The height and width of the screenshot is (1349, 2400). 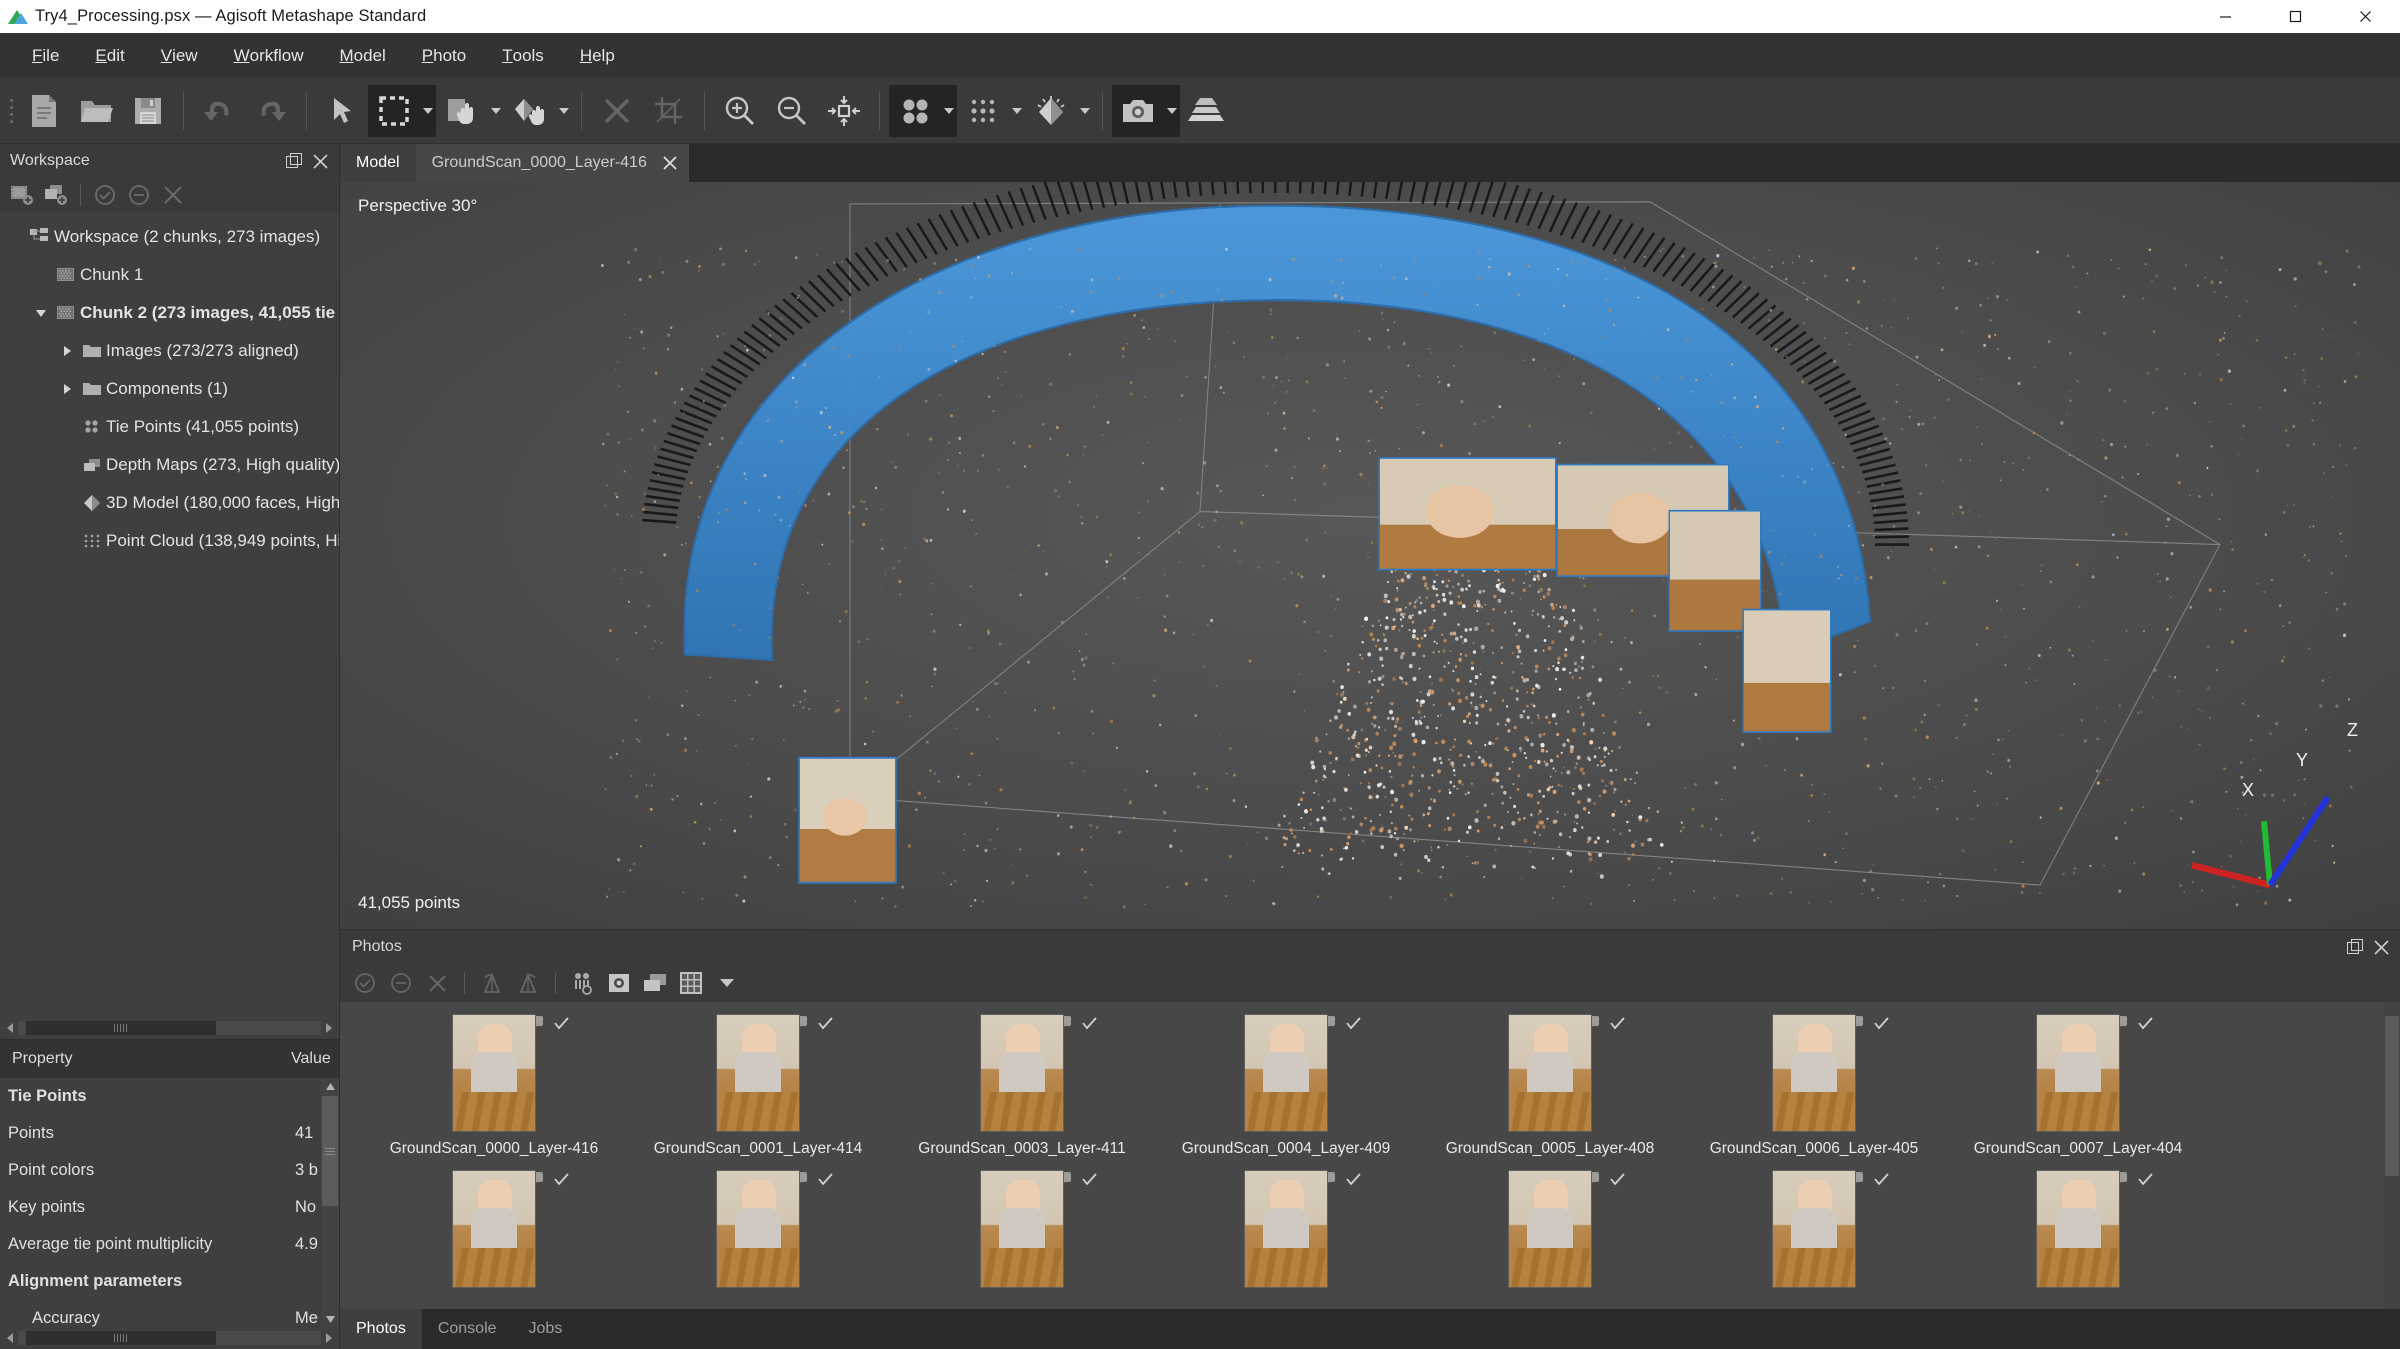 What do you see at coordinates (169, 1244) in the screenshot?
I see `property-row: Average tie point multiplicity 4.9` at bounding box center [169, 1244].